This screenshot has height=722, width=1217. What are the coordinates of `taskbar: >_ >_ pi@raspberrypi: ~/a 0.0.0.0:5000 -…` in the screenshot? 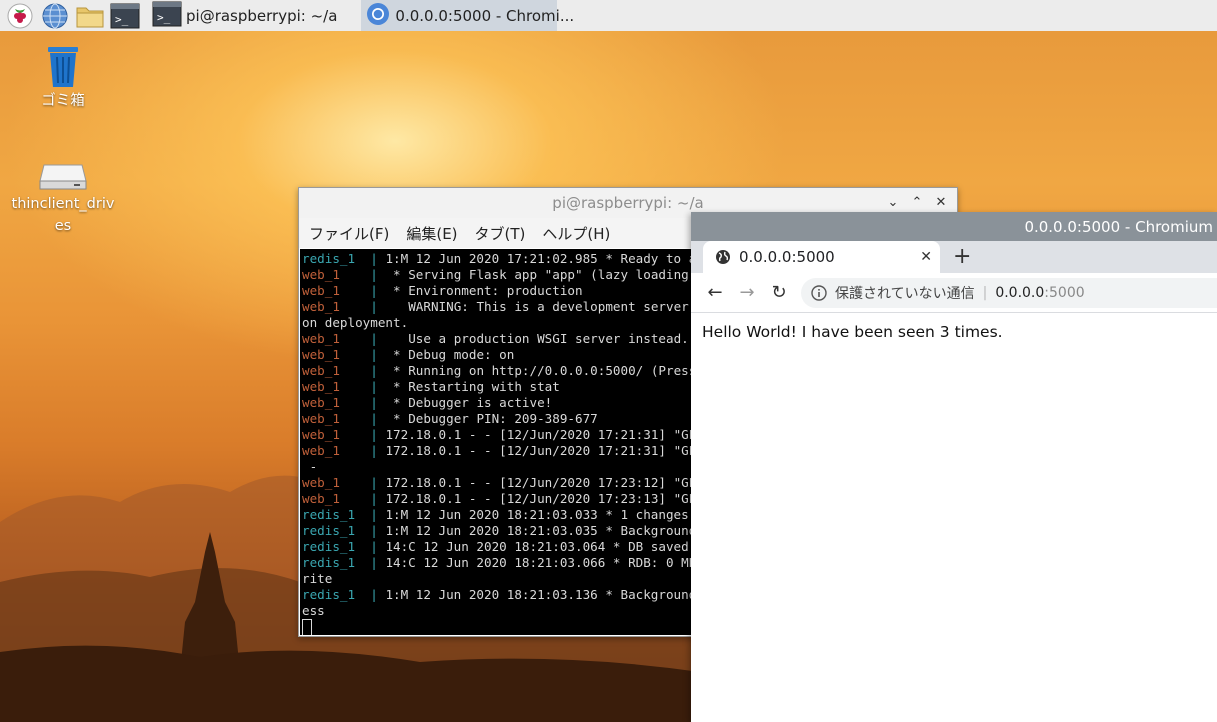 It's located at (608, 16).